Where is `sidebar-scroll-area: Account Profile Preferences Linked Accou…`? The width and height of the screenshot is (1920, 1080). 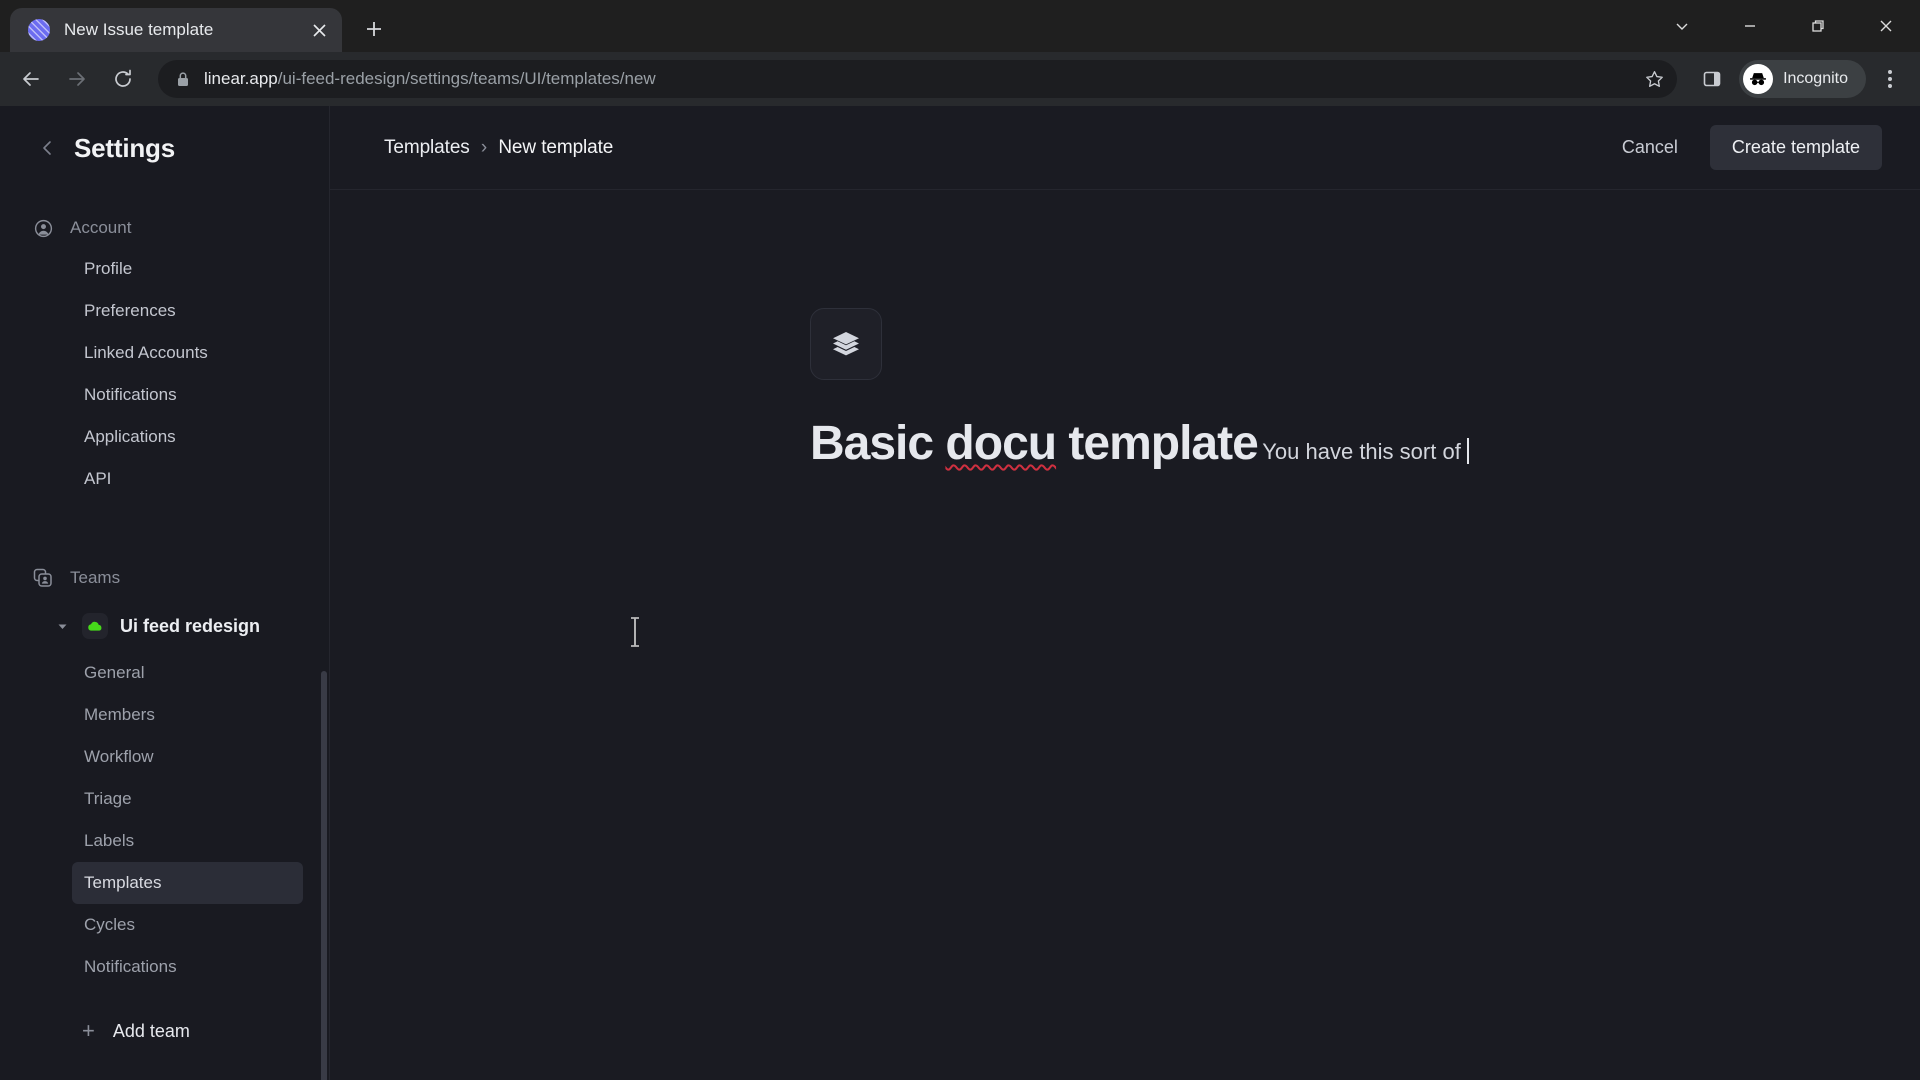
sidebar-scroll-area: Account Profile Preferences Linked Accou… is located at coordinates (164, 620).